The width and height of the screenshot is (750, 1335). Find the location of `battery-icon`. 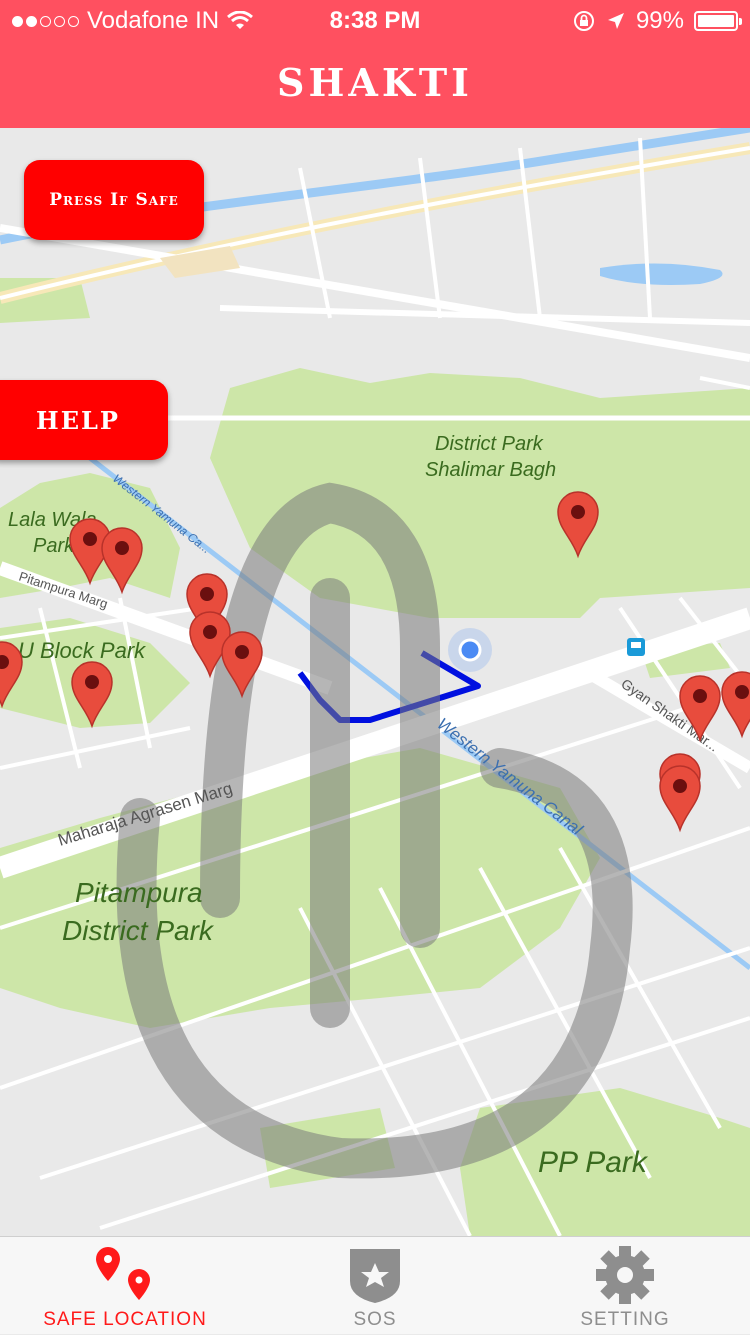

battery-icon is located at coordinates (718, 21).